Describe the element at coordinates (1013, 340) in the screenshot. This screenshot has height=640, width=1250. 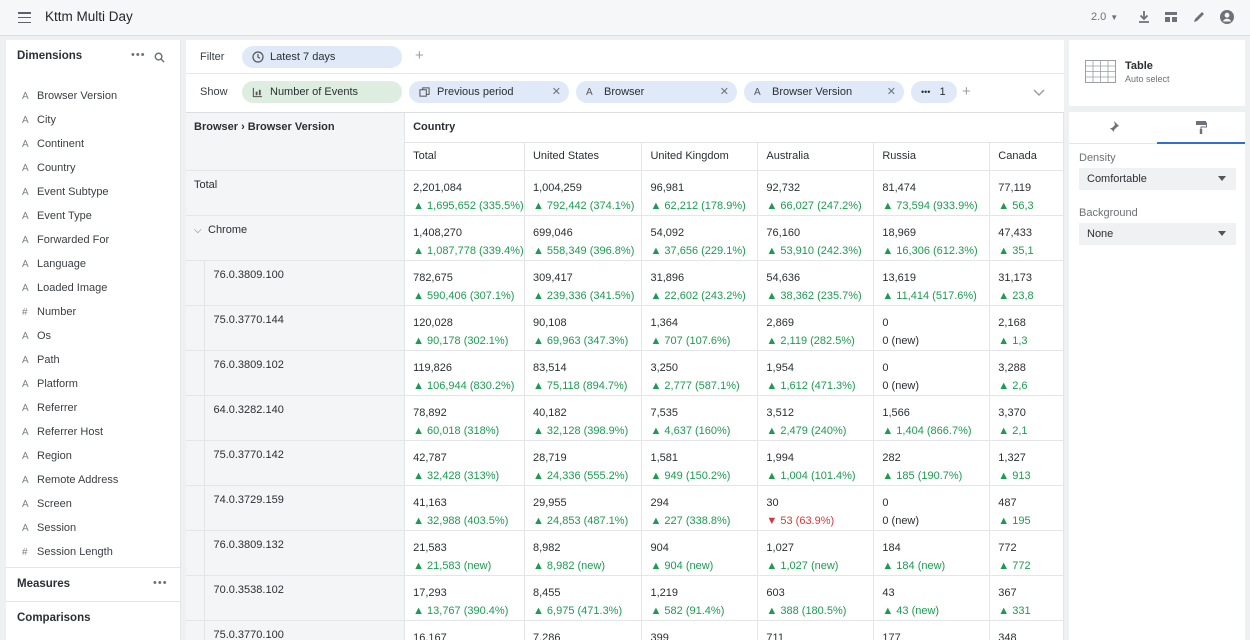
I see `cell-delta: ▲ 1,3` at that location.